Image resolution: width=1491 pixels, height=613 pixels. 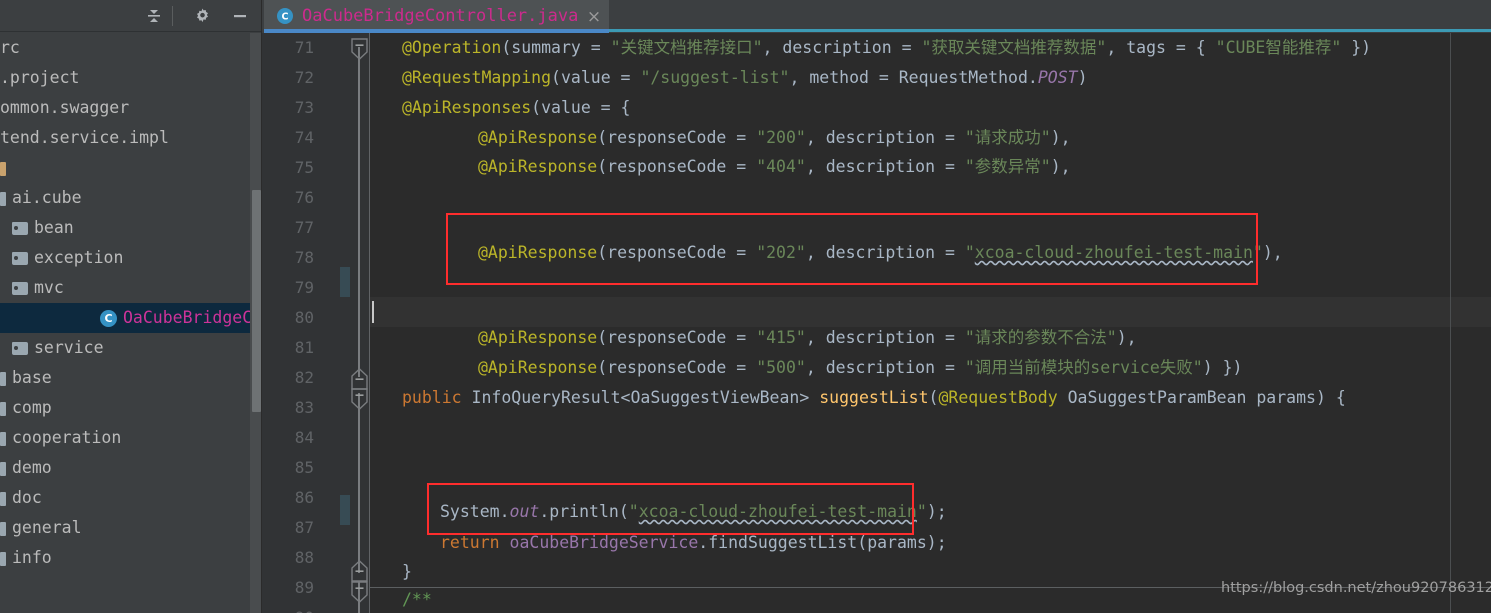 What do you see at coordinates (304, 167) in the screenshot?
I see `line-number-75: 75` at bounding box center [304, 167].